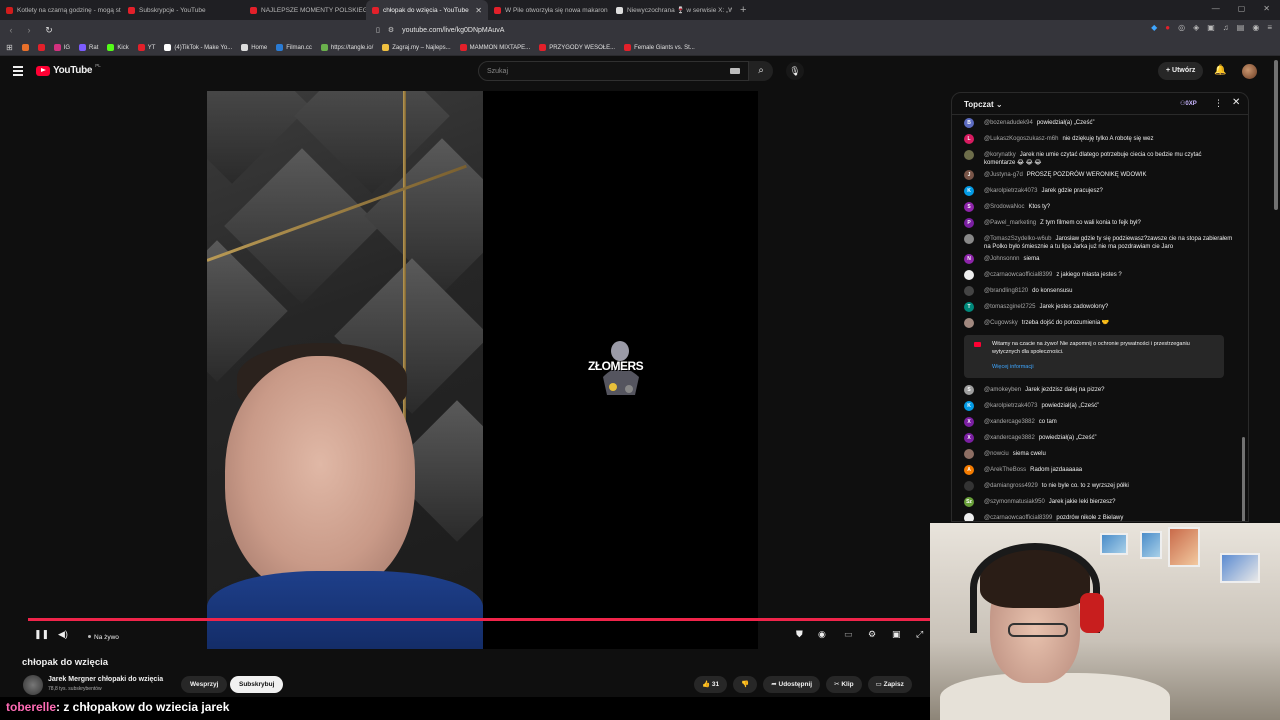  What do you see at coordinates (18, 71) in the screenshot?
I see `hamburger-menu-icon` at bounding box center [18, 71].